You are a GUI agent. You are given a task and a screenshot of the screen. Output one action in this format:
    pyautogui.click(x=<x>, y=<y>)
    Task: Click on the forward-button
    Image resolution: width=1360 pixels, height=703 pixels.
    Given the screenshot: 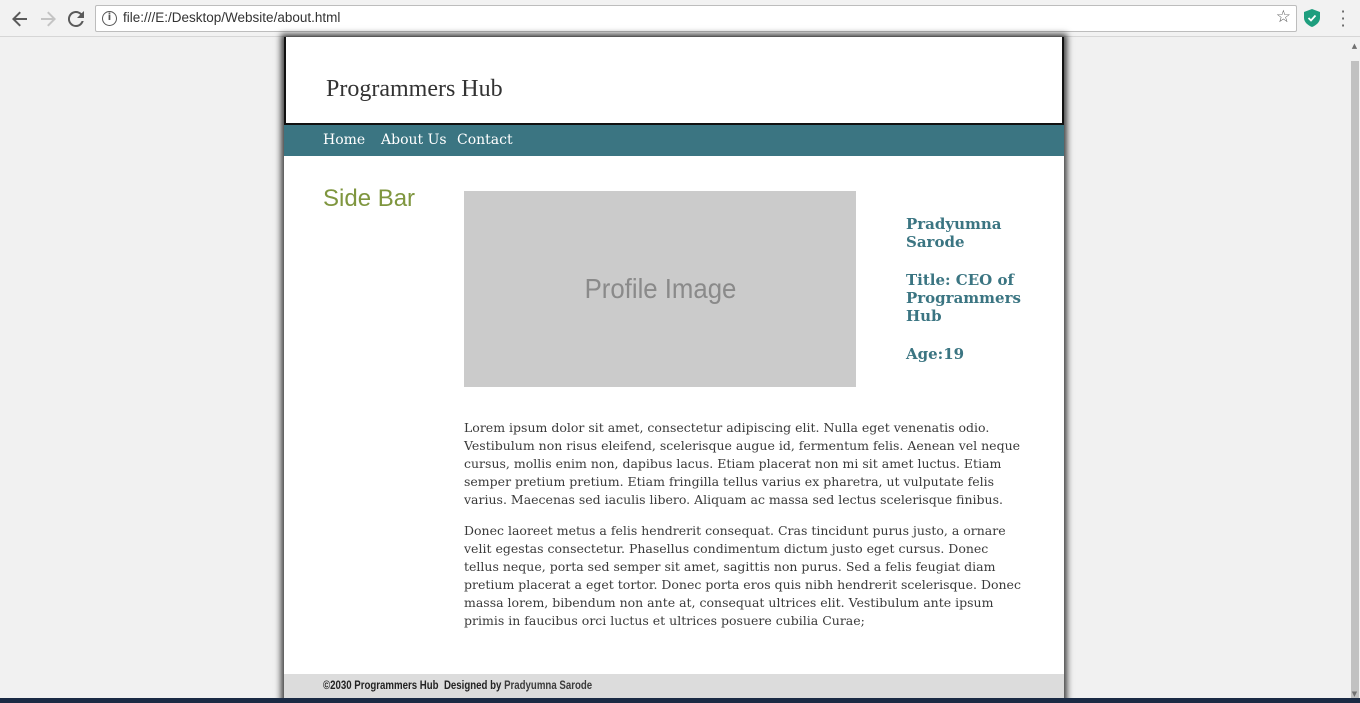 What is the action you would take?
    pyautogui.click(x=48, y=19)
    